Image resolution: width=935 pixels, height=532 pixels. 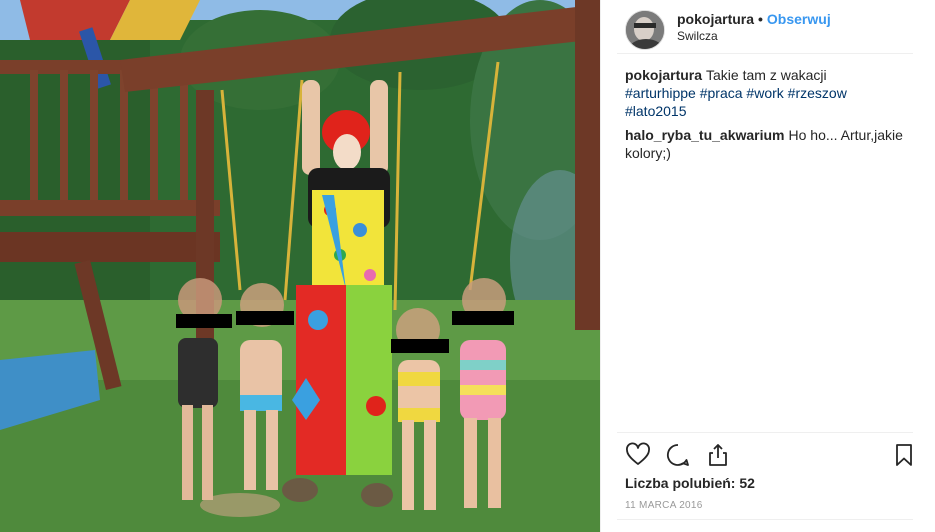 I want to click on comment-author-link: halo_ryba_tu_akwarium, so click(x=705, y=135).